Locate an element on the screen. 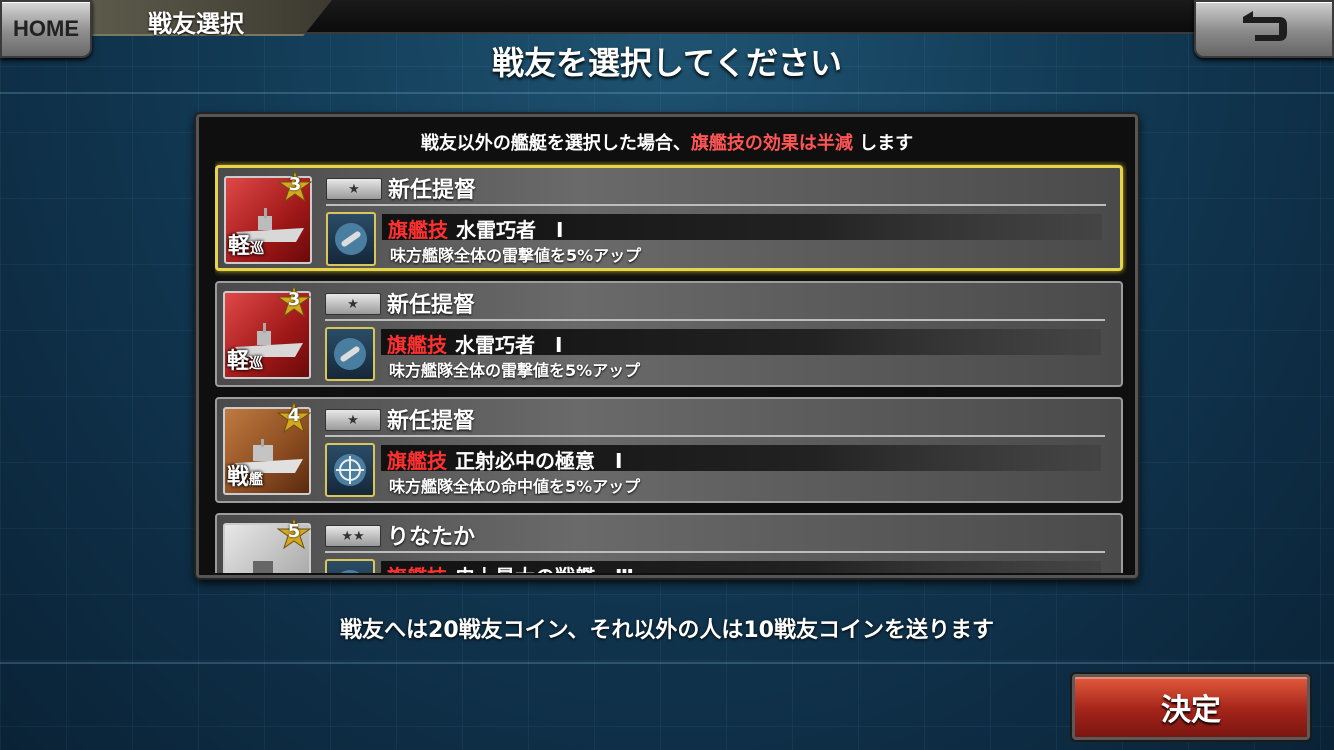 The height and width of the screenshot is (750, 1334). notice-highlight: 旗艦技の効果は半減 is located at coordinates (771, 143).